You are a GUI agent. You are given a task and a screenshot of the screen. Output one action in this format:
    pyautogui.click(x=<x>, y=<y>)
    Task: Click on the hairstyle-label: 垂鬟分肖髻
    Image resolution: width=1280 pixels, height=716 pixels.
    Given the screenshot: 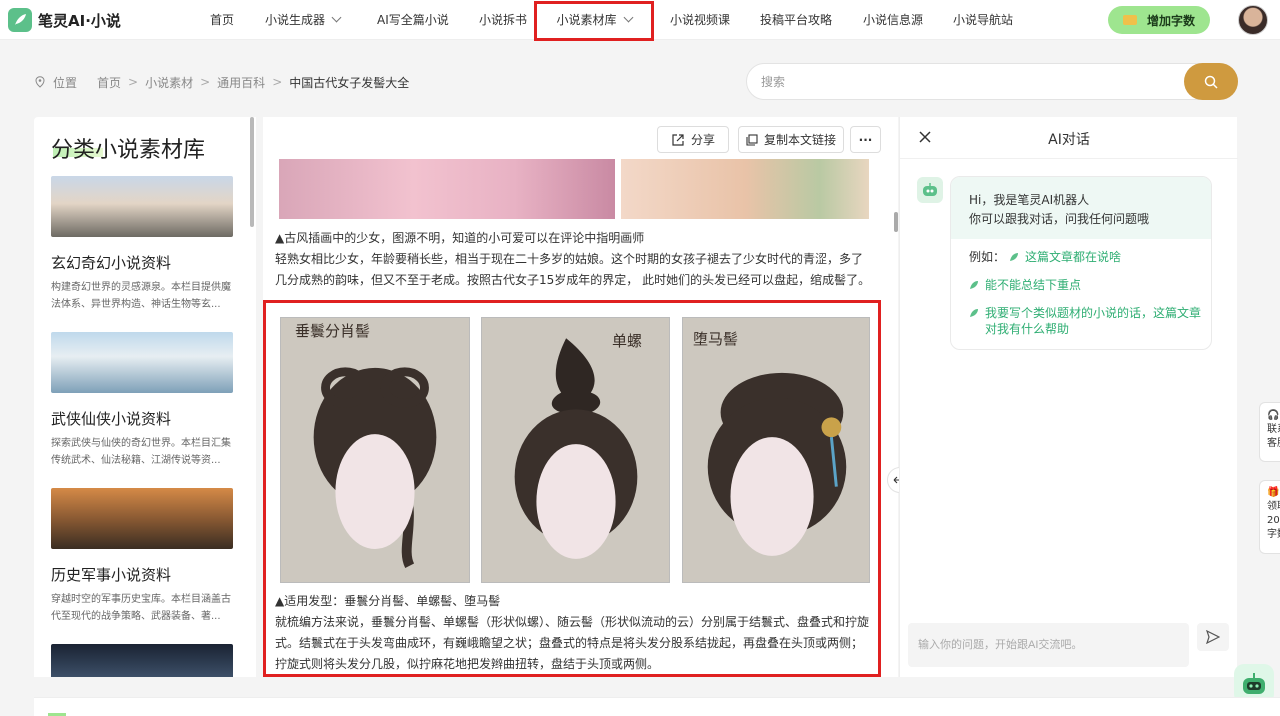 What is the action you would take?
    pyautogui.click(x=333, y=331)
    